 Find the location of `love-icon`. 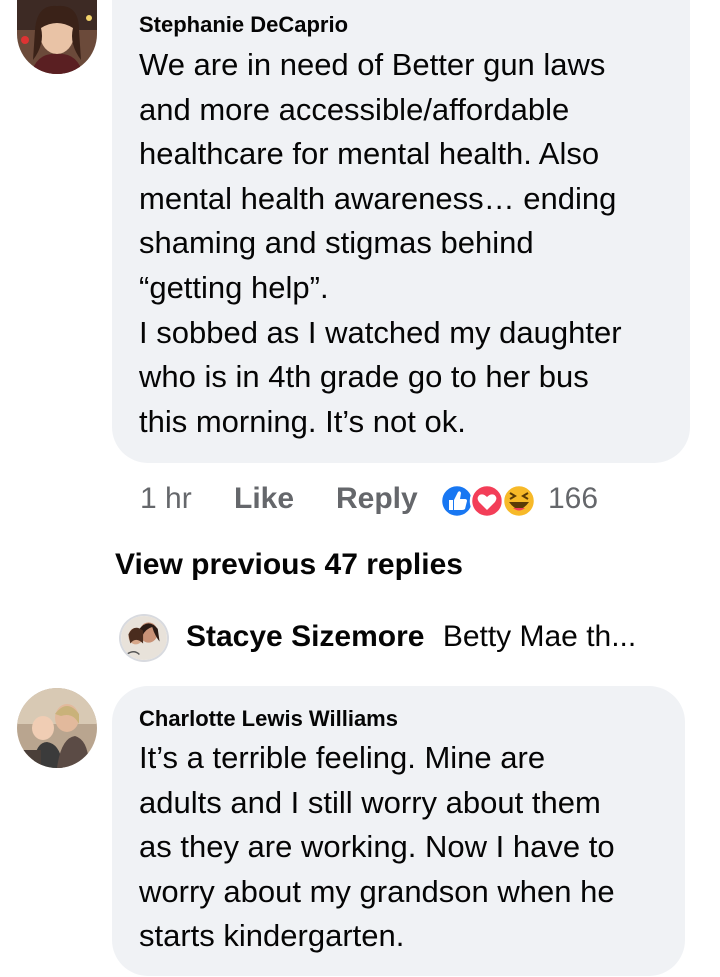

love-icon is located at coordinates (487, 501).